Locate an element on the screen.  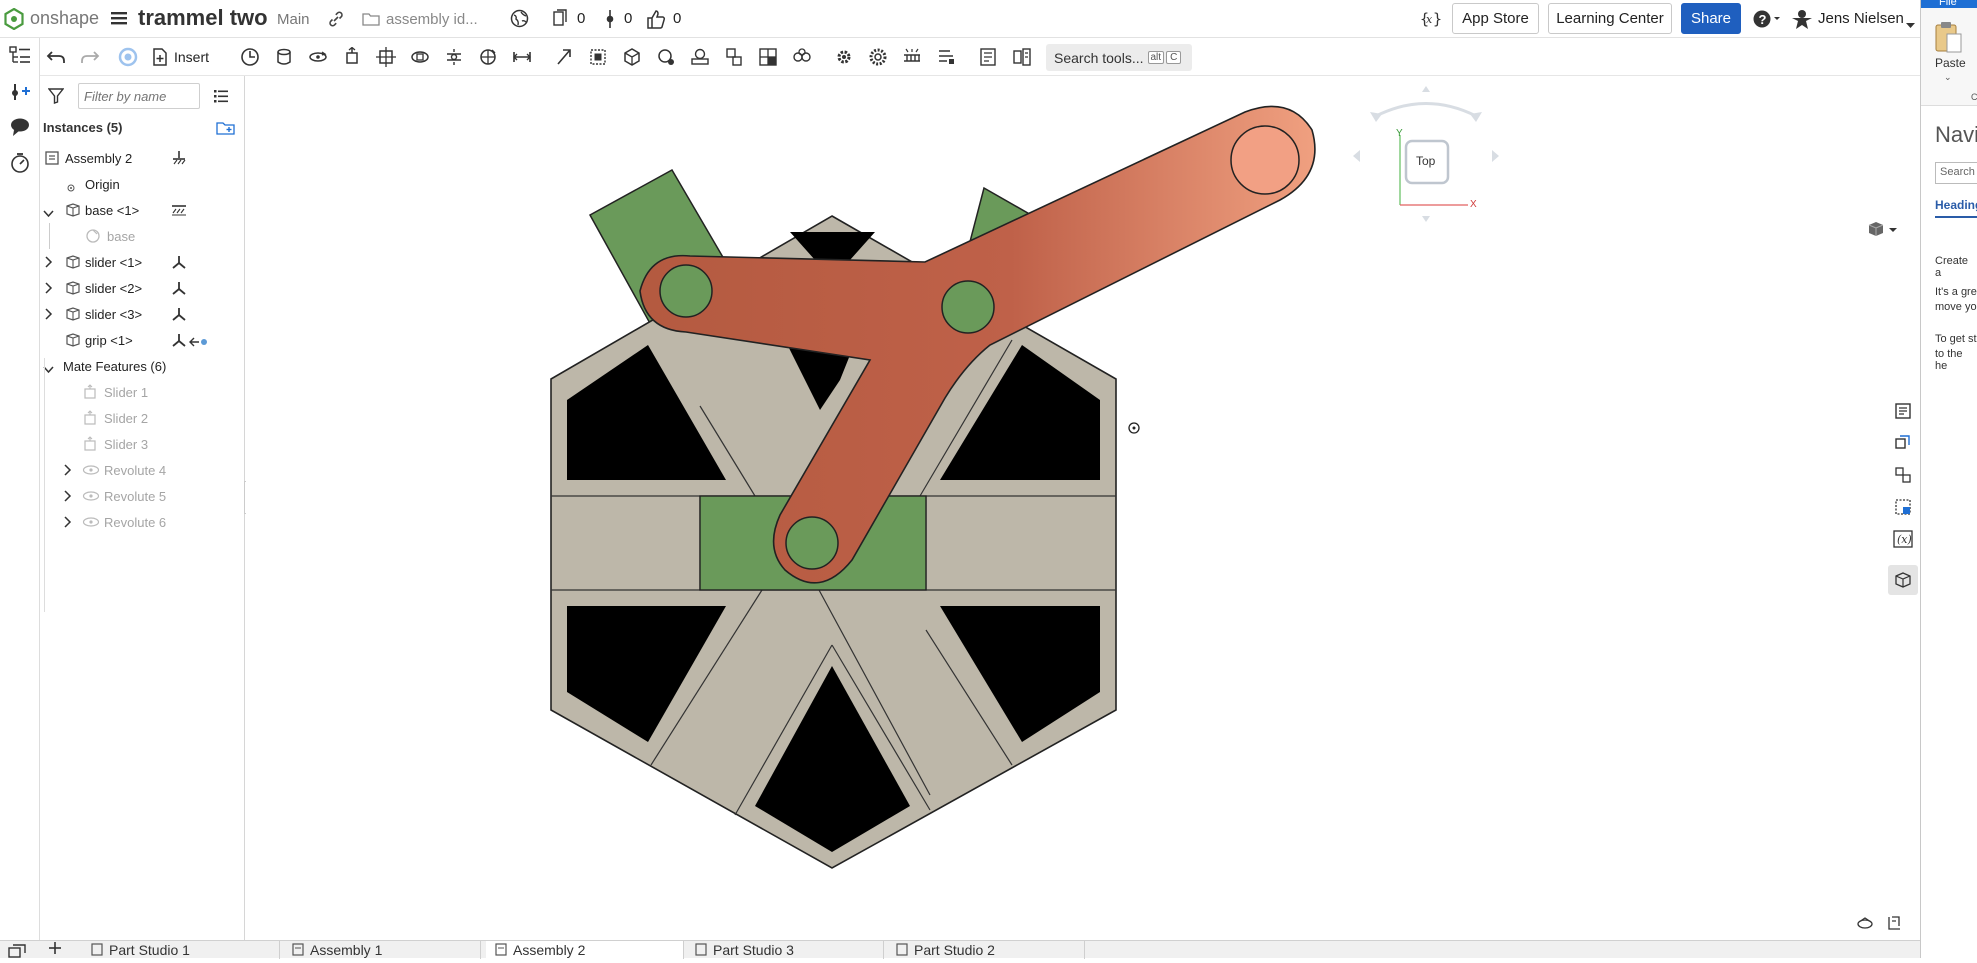
tab-part-studio-2: Part Studio 2 is located at coordinates (986, 950).